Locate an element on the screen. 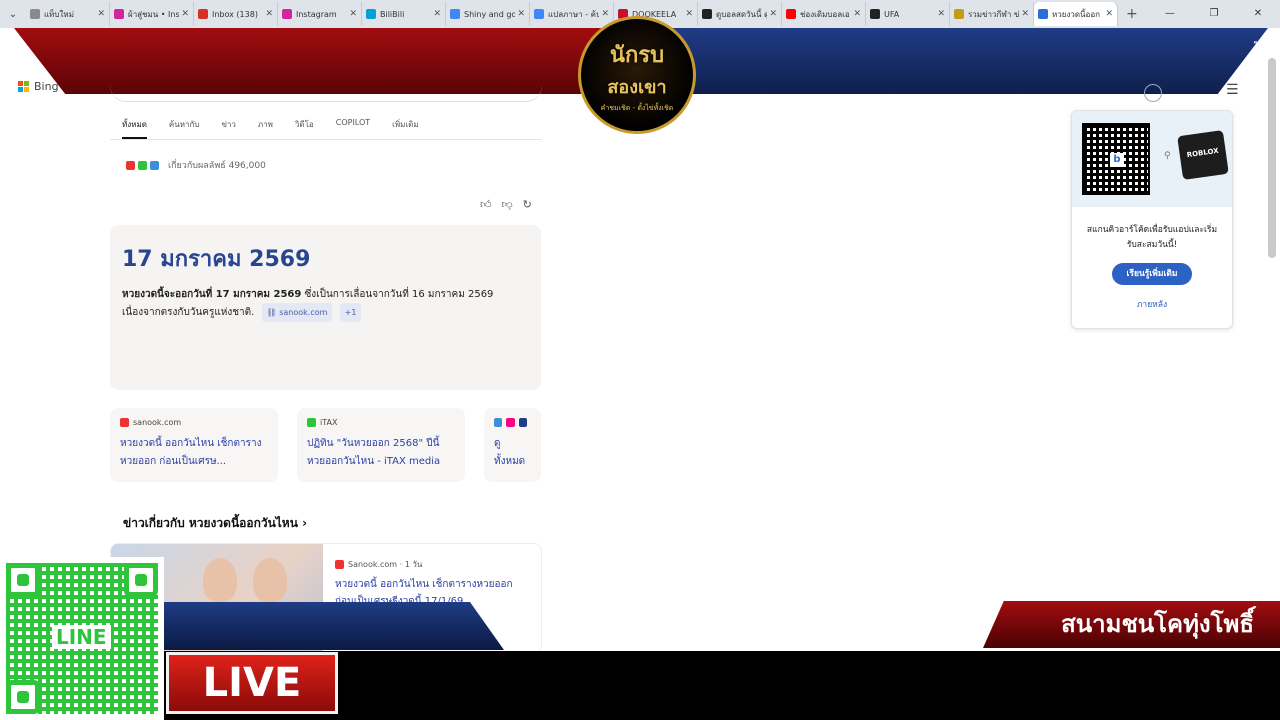  menu-icon: ☰ is located at coordinates (1232, 90).